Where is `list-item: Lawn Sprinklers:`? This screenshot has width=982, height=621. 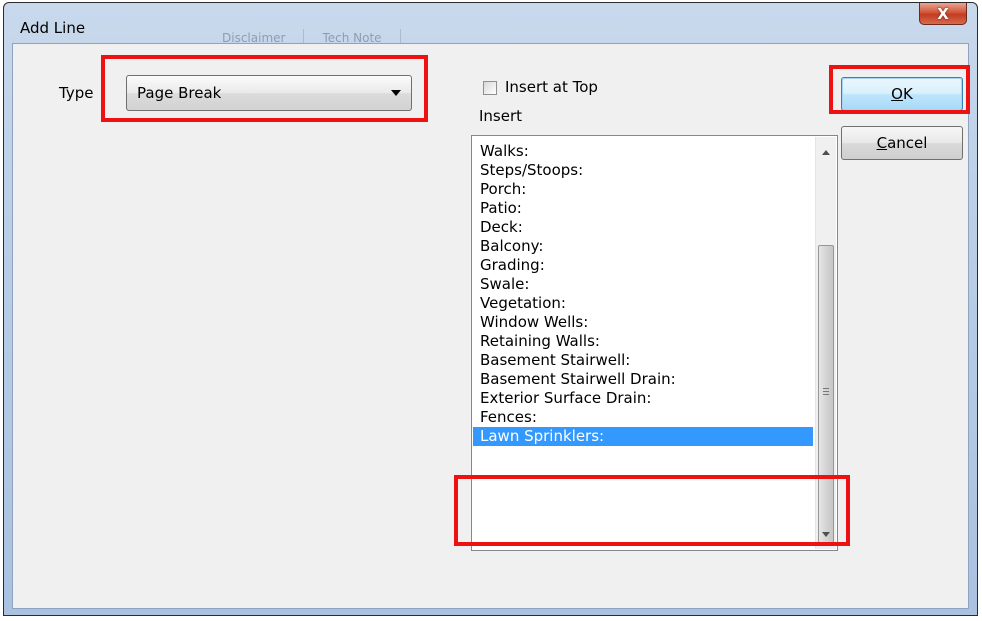 list-item: Lawn Sprinklers: is located at coordinates (643, 436).